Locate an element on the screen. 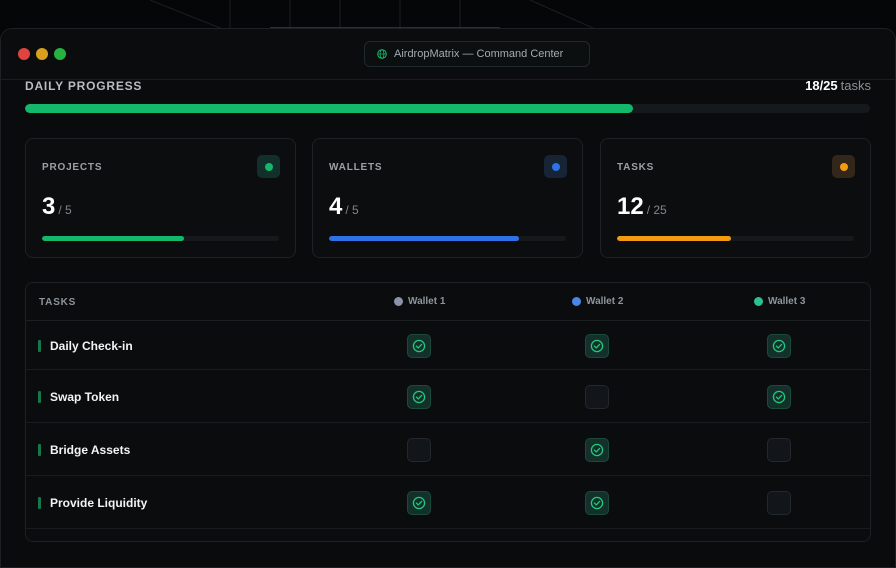 The width and height of the screenshot is (896, 568). wallet-name: Wallet 2 is located at coordinates (605, 301).